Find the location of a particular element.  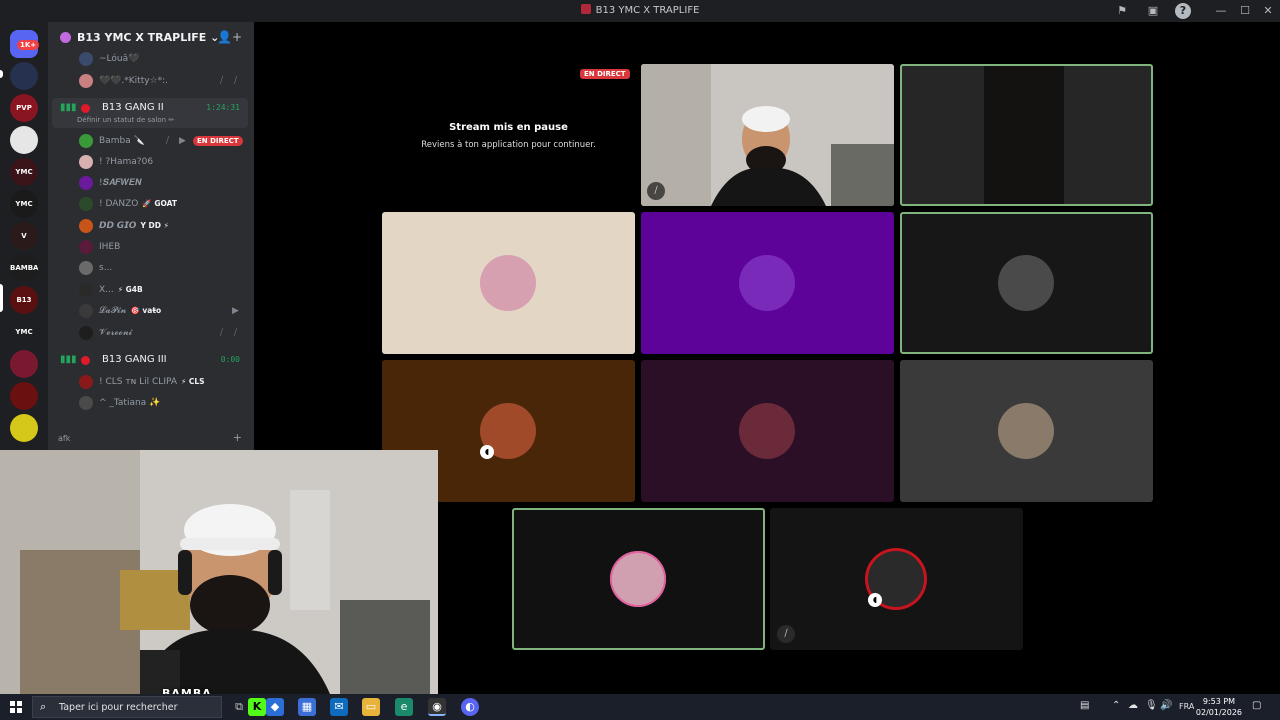

obs-icon: ◉ is located at coordinates (437, 707).